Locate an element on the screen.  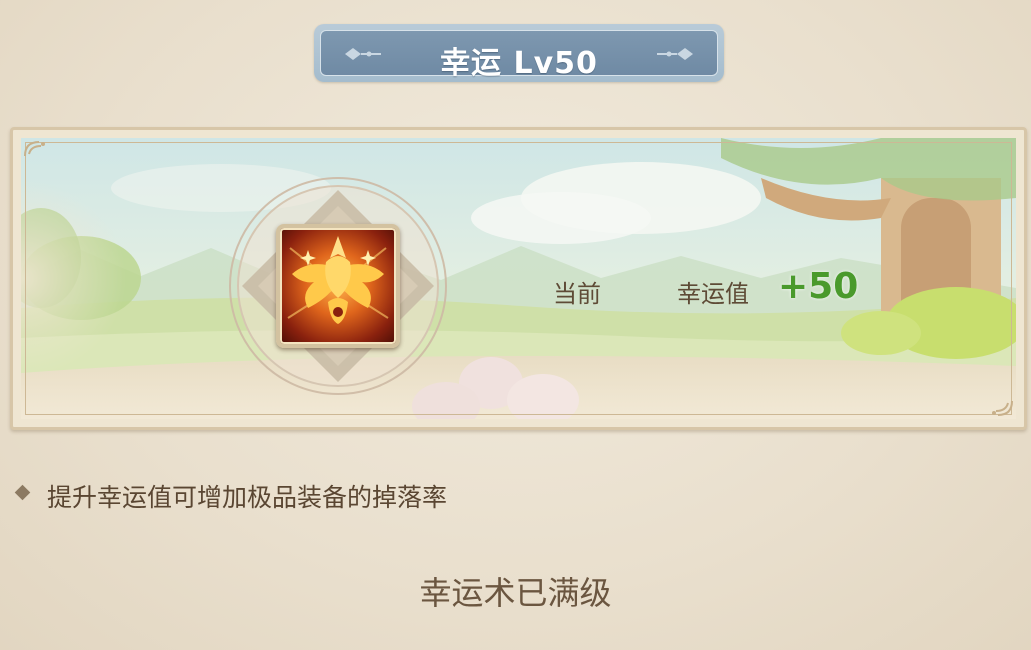
title-banner-inner: 幸运 Lv50 is located at coordinates (519, 55).